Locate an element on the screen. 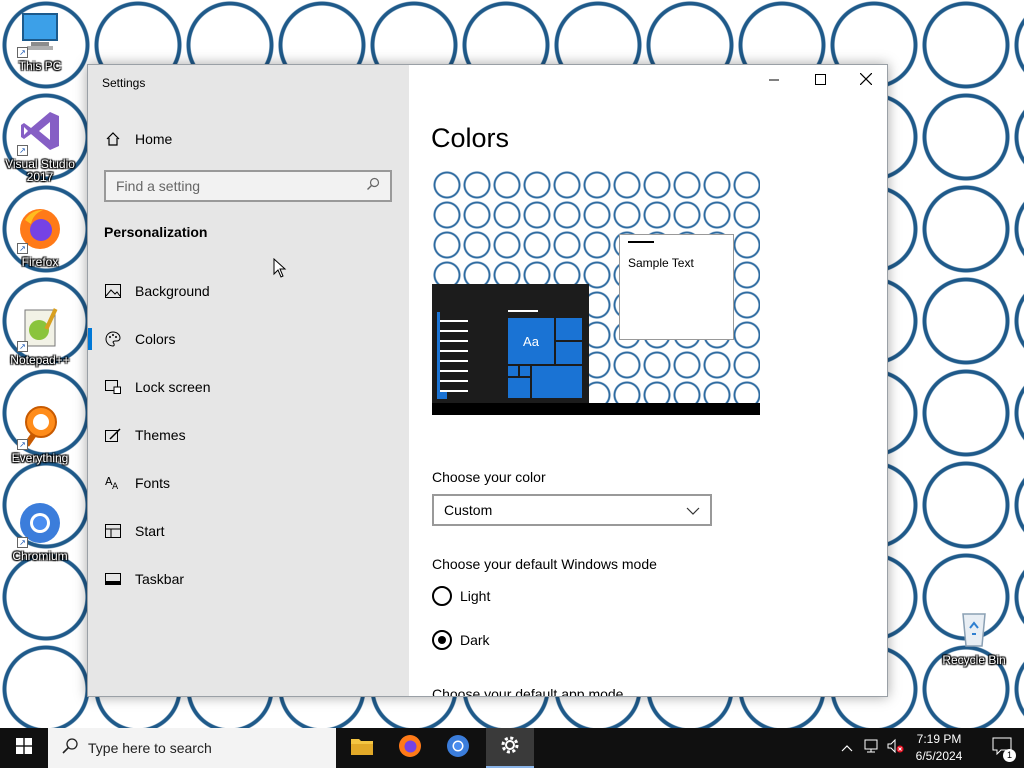  desktop-icon-label: Firefox is located at coordinates (40, 262).